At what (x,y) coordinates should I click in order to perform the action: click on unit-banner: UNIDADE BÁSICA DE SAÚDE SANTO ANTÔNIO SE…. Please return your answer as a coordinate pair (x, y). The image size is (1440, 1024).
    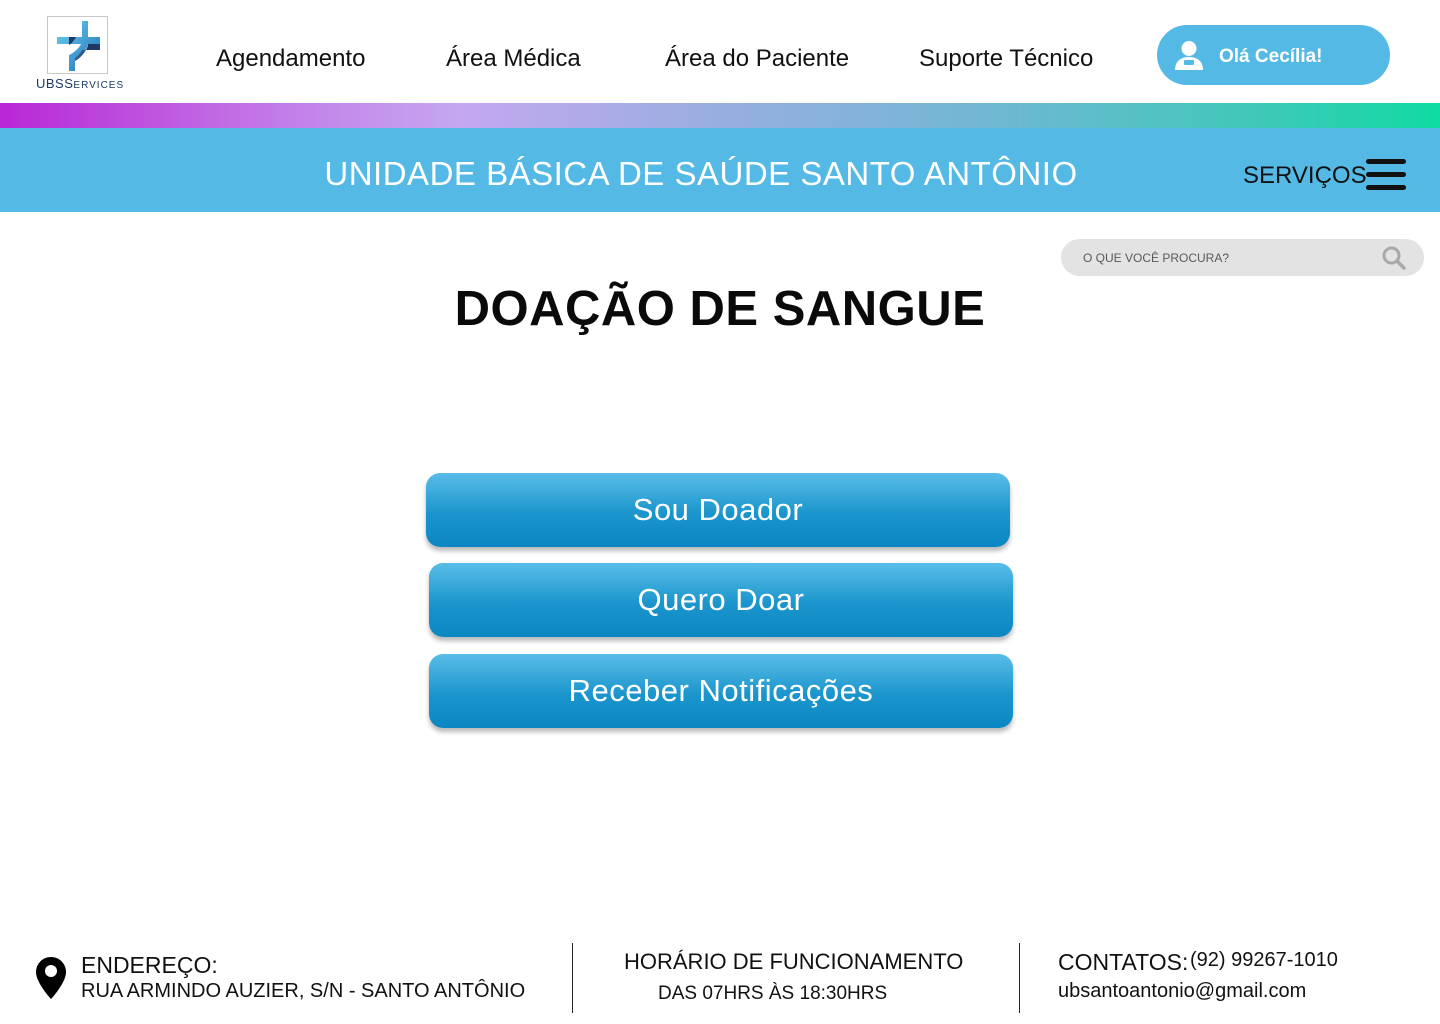
    Looking at the image, I should click on (720, 170).